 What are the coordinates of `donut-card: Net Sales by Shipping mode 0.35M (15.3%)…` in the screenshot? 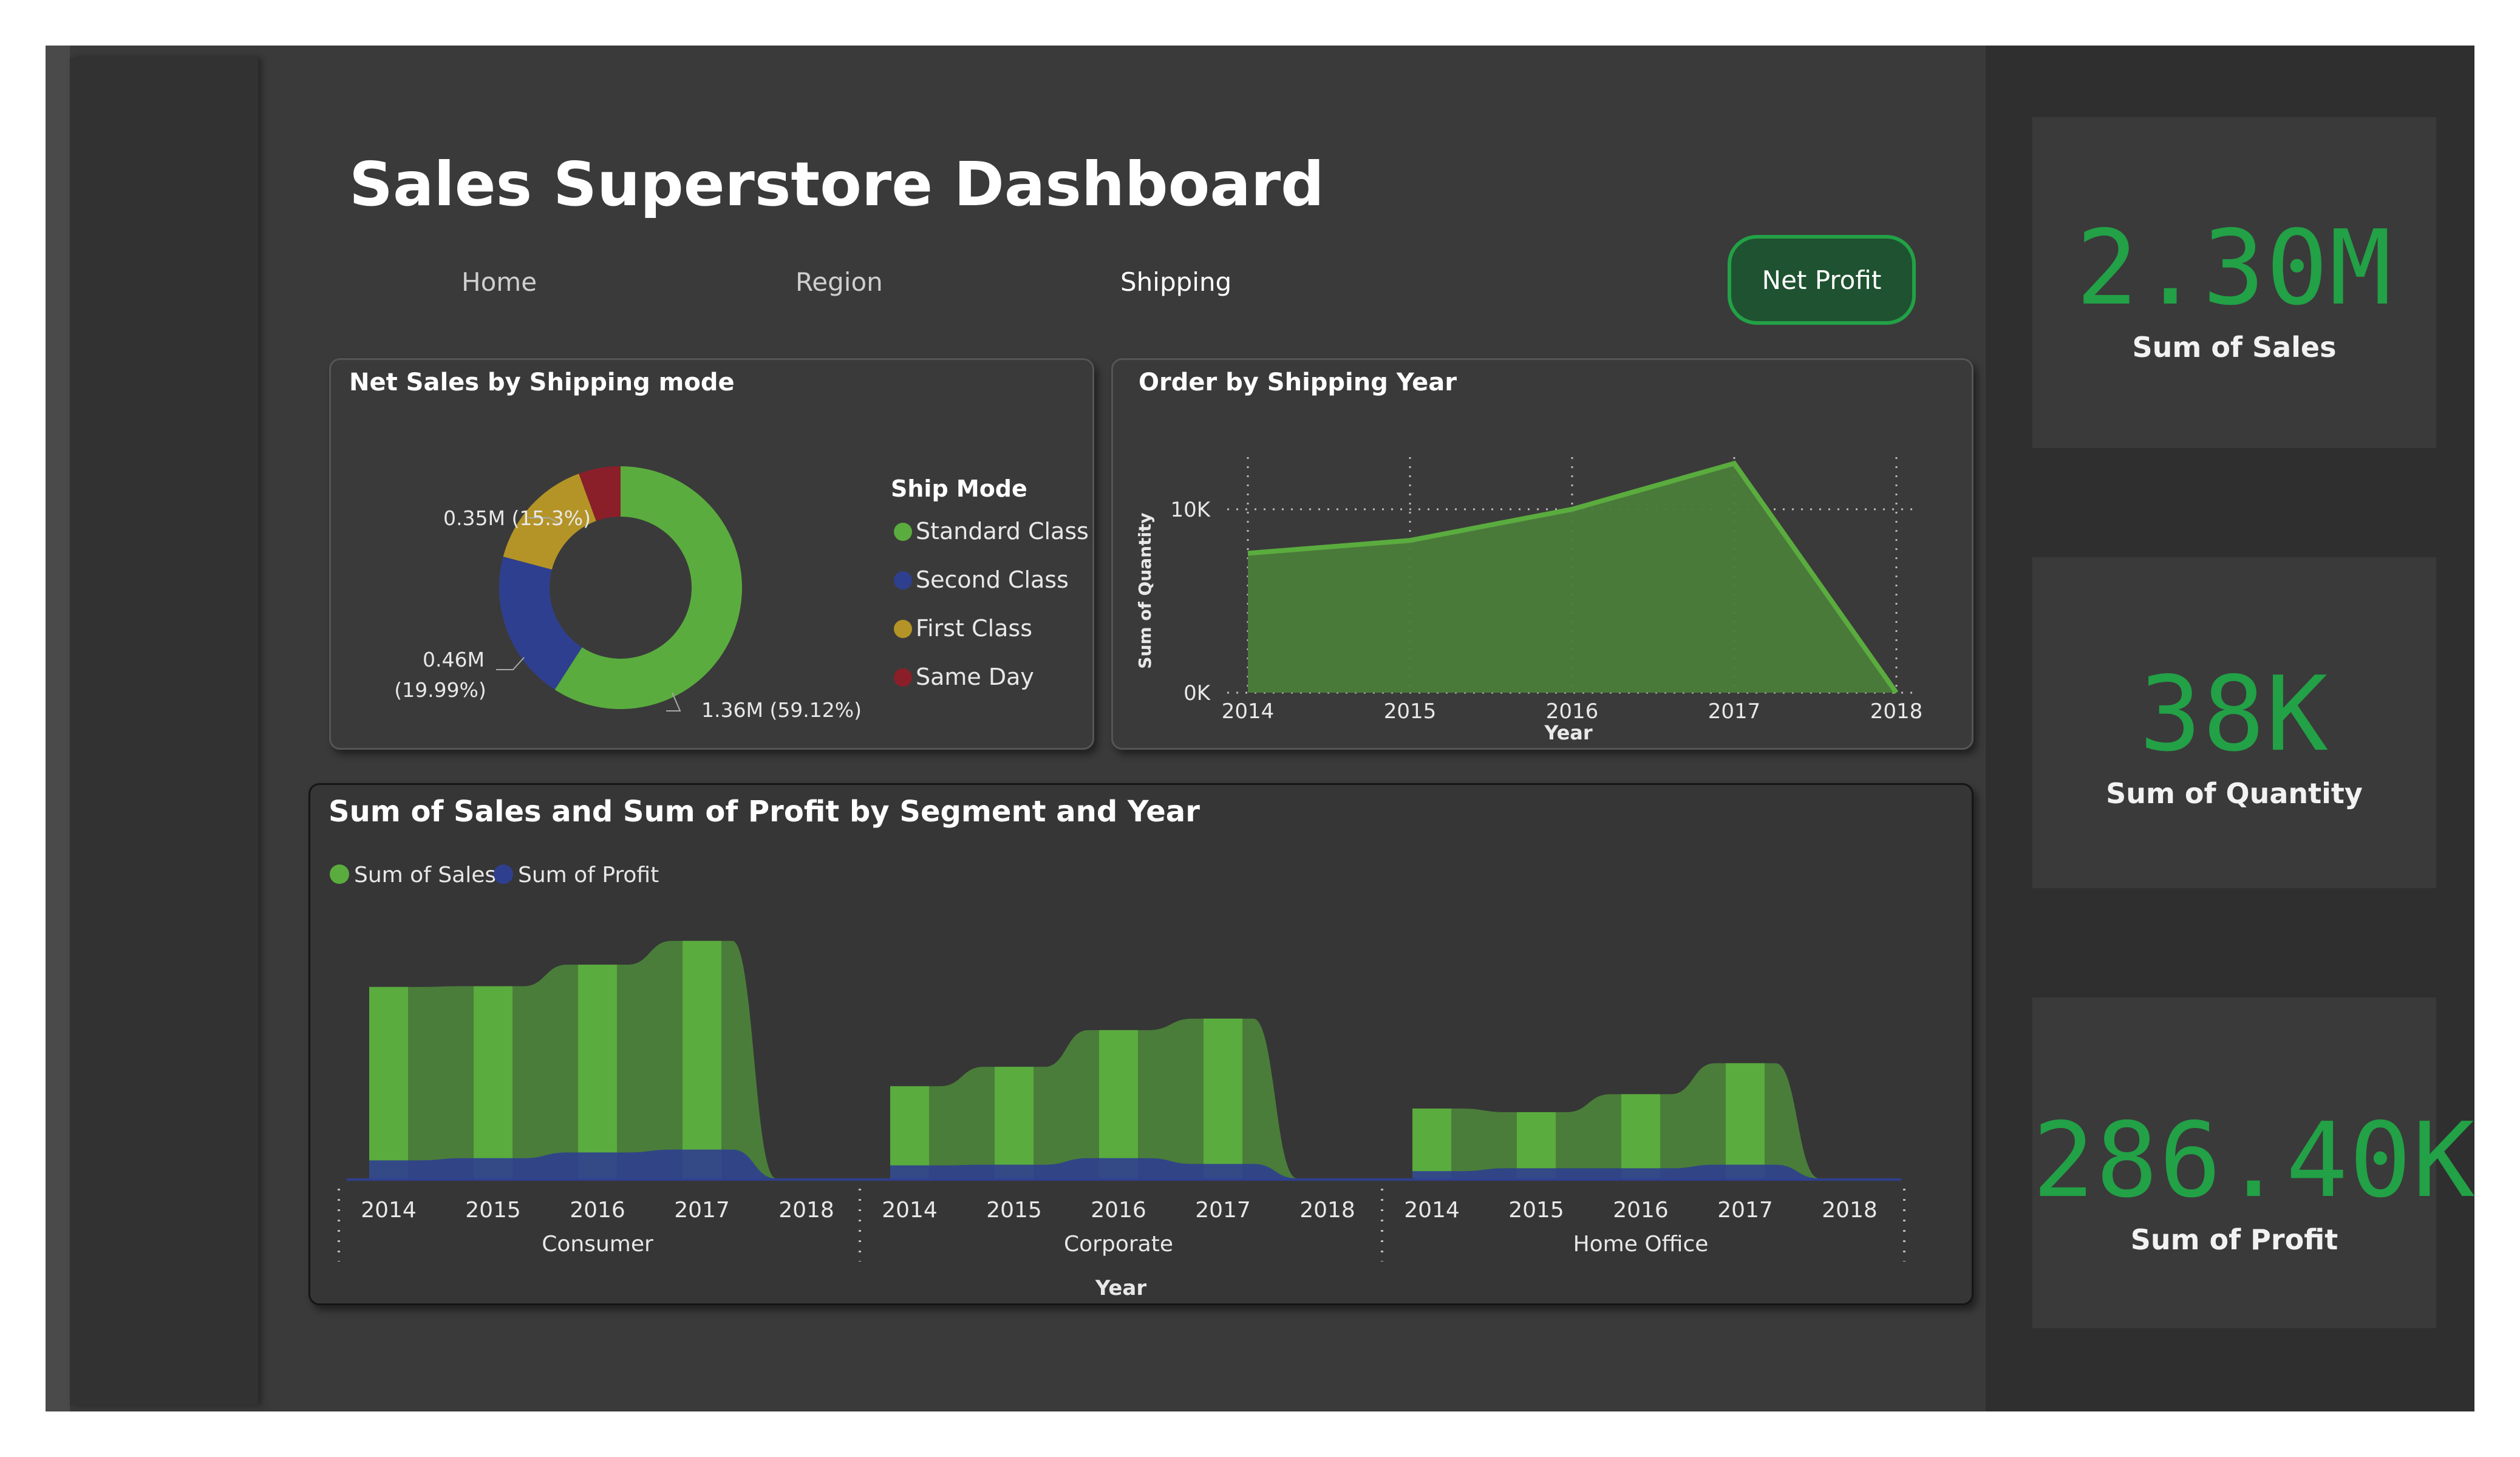 It's located at (711, 554).